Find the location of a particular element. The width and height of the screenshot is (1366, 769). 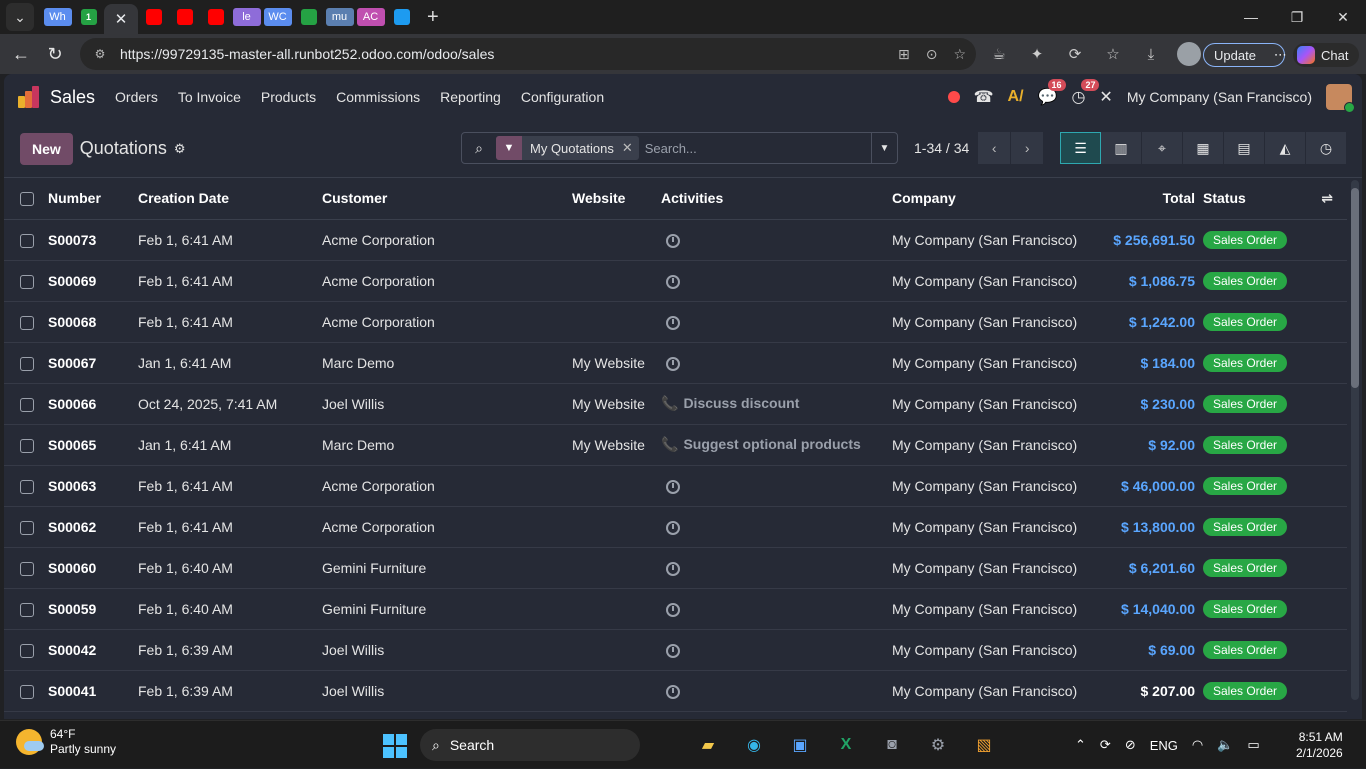

store-icon: ▣ is located at coordinates (800, 745).